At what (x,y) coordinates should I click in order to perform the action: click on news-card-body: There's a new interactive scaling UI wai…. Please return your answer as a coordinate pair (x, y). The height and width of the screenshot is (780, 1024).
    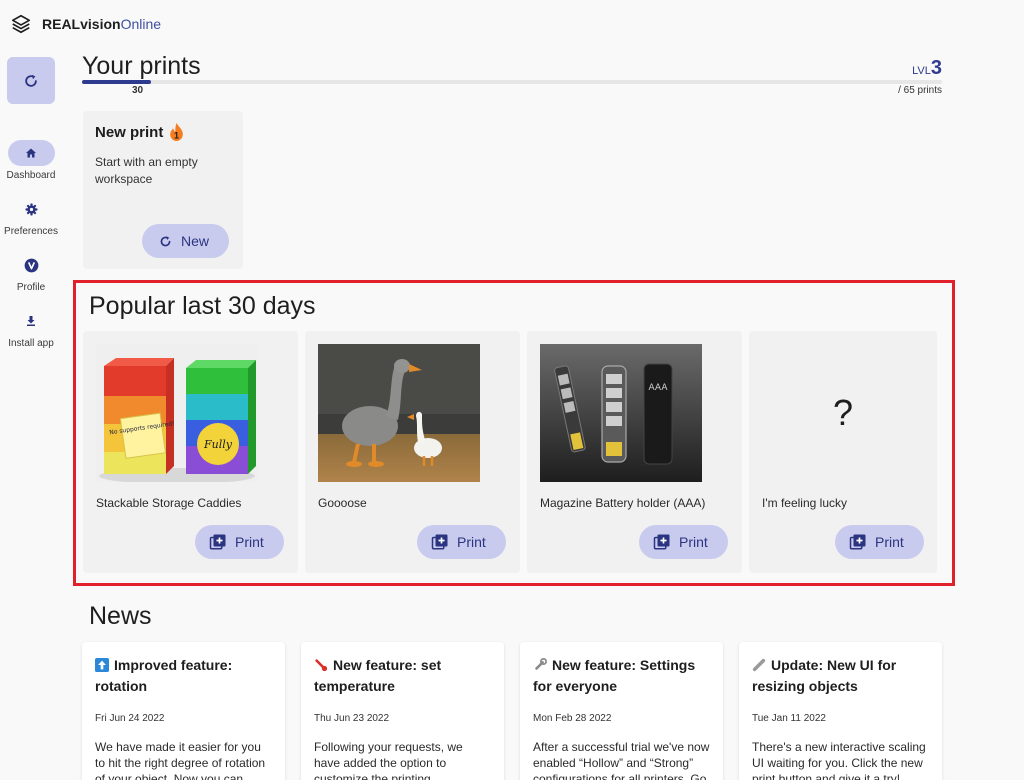
    Looking at the image, I should click on (839, 760).